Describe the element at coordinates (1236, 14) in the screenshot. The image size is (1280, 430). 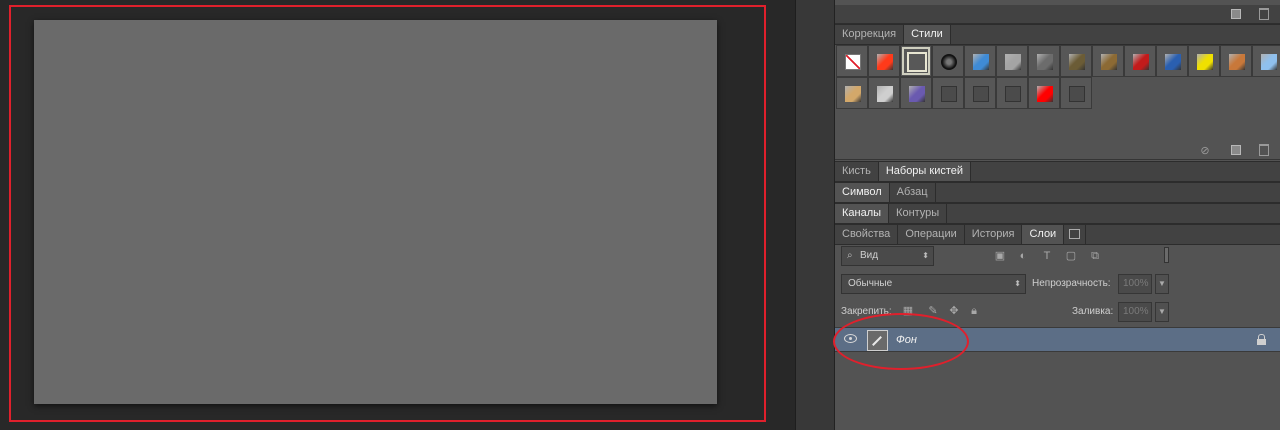
I see `new-item-icon` at that location.